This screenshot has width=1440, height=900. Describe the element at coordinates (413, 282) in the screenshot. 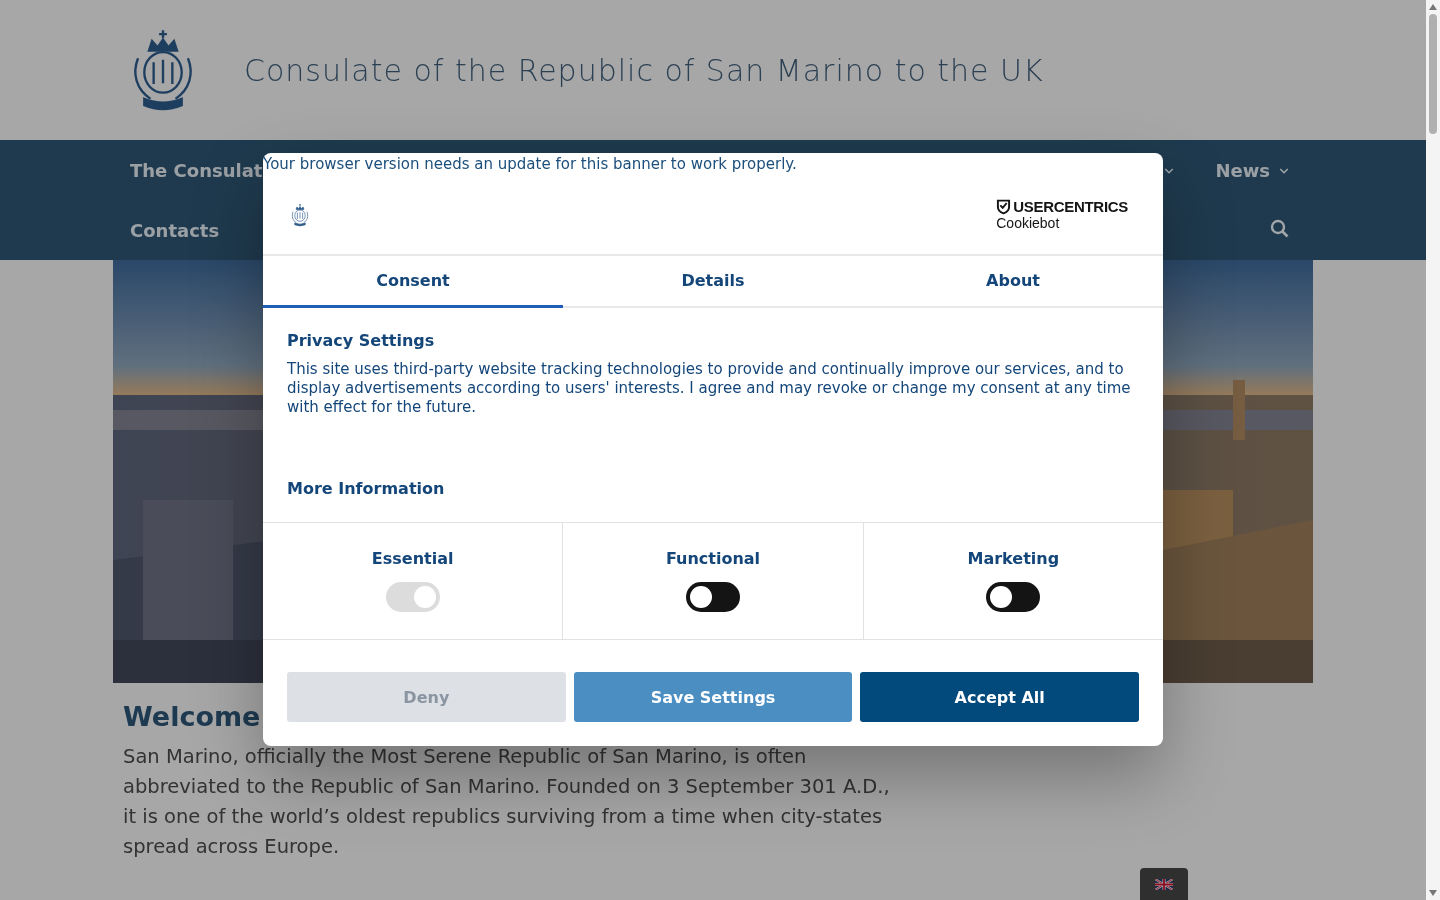

I see `tab: Consent` at that location.